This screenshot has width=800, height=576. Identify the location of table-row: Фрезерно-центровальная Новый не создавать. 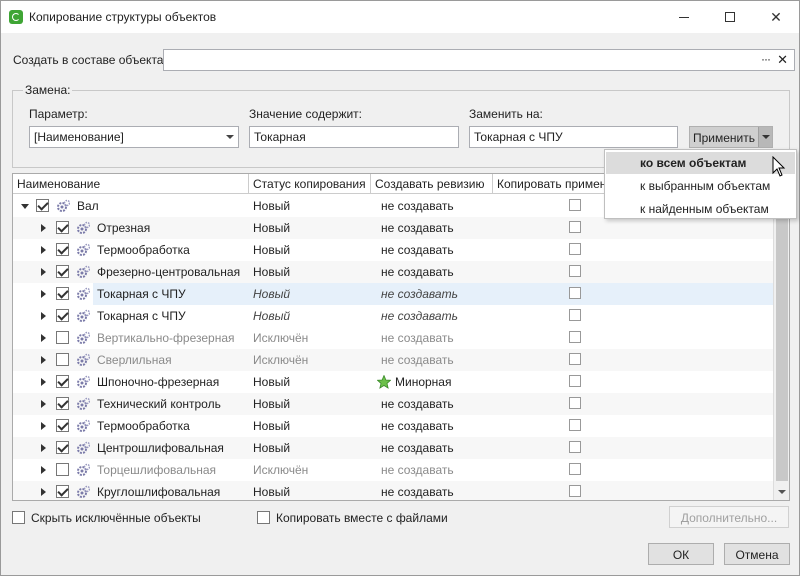
(393, 272).